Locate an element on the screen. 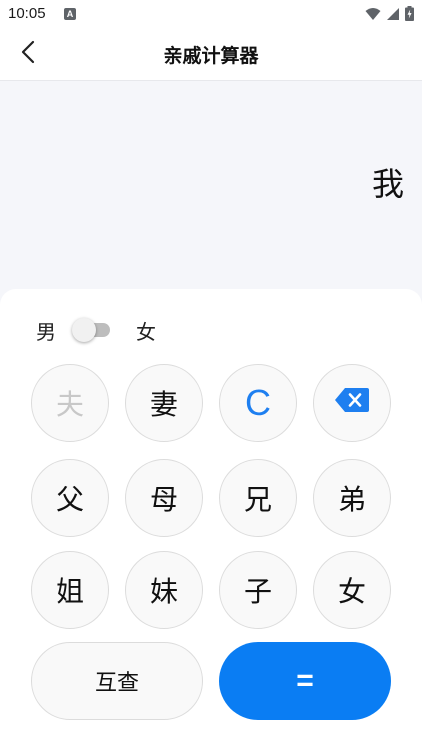  gender-row: 男 女 is located at coordinates (96, 330).